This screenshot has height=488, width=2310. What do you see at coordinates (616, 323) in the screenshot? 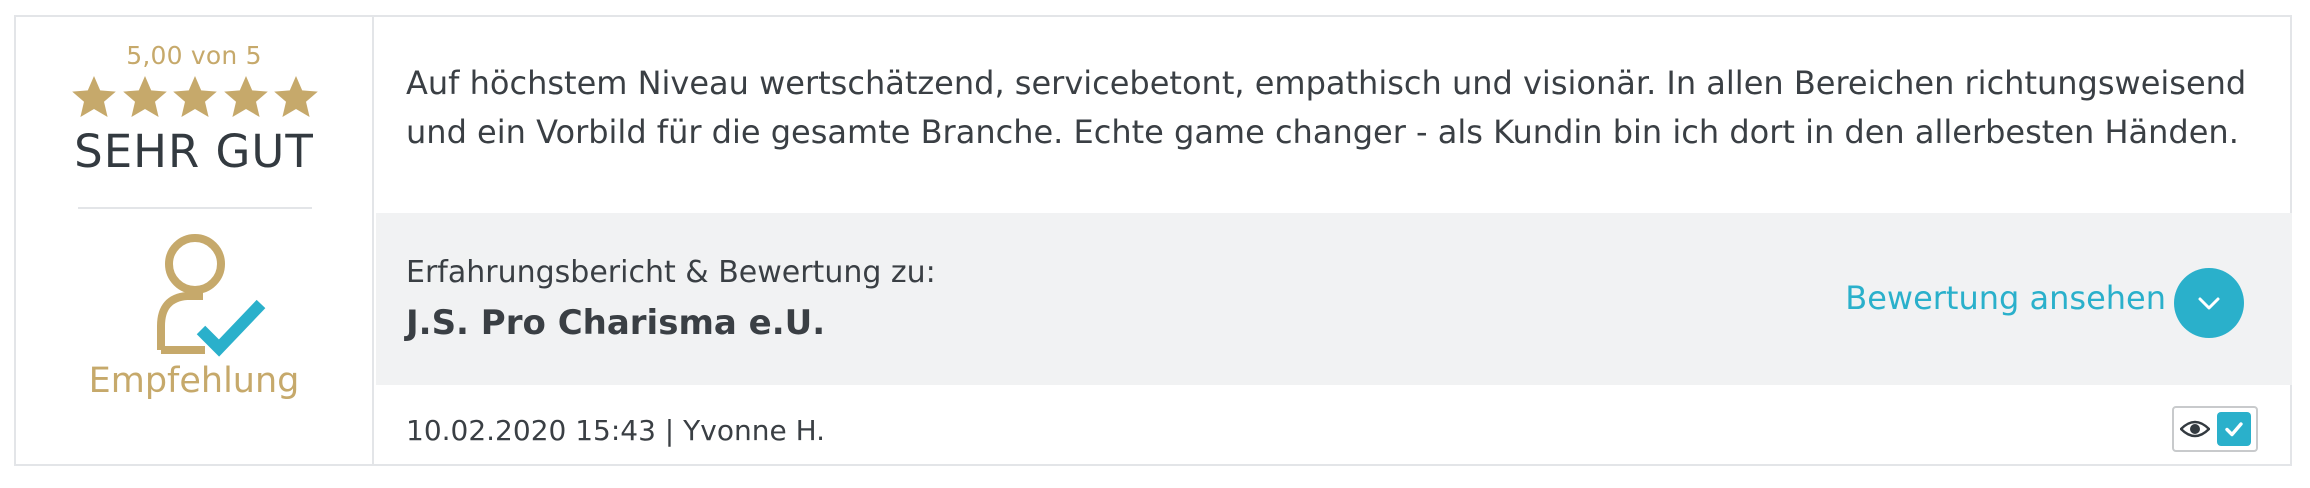
I see `company-name: J.S. Pro Charisma e.U.` at bounding box center [616, 323].